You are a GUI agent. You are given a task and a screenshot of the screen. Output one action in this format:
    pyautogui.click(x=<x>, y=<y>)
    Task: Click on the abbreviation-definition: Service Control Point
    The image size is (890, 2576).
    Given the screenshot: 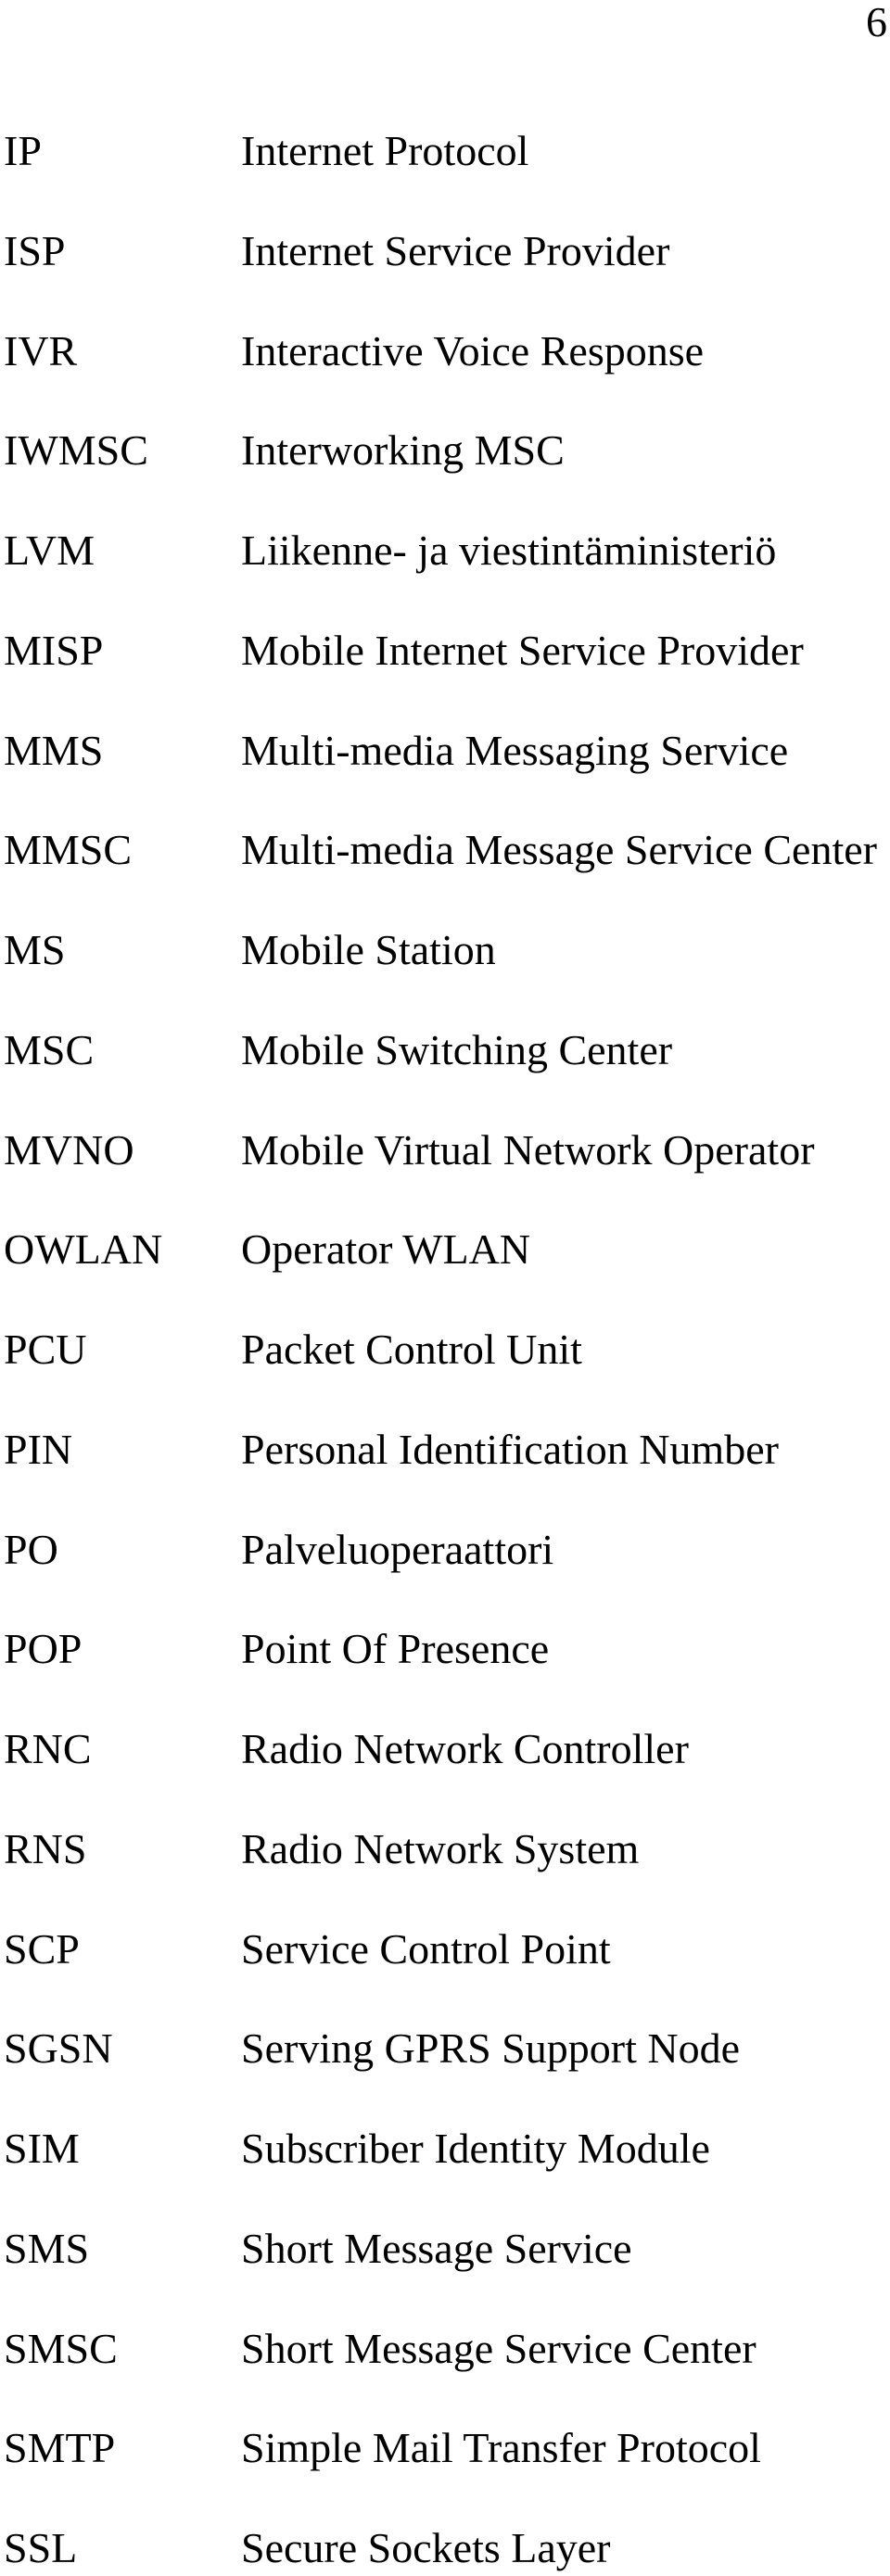 What is the action you would take?
    pyautogui.click(x=426, y=1949)
    